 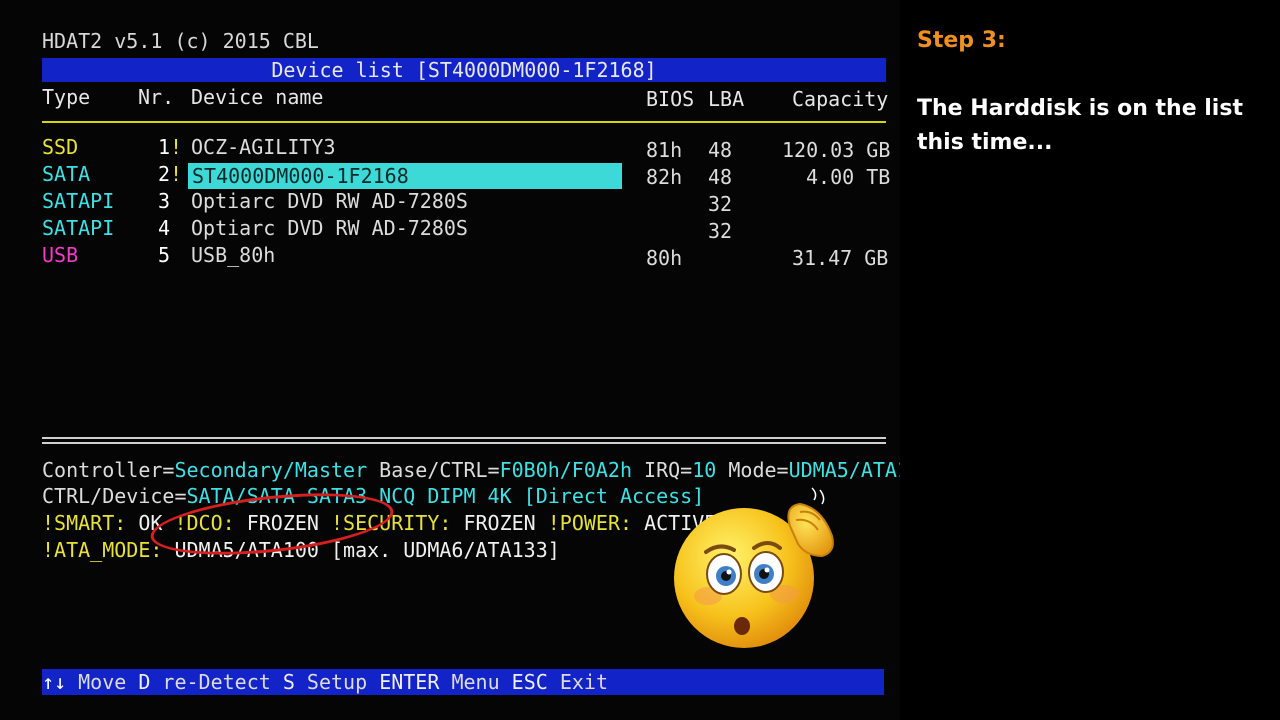 What do you see at coordinates (450, 256) in the screenshot?
I see `table-row: USB 5 USB_80h 80h 31.47 GB` at bounding box center [450, 256].